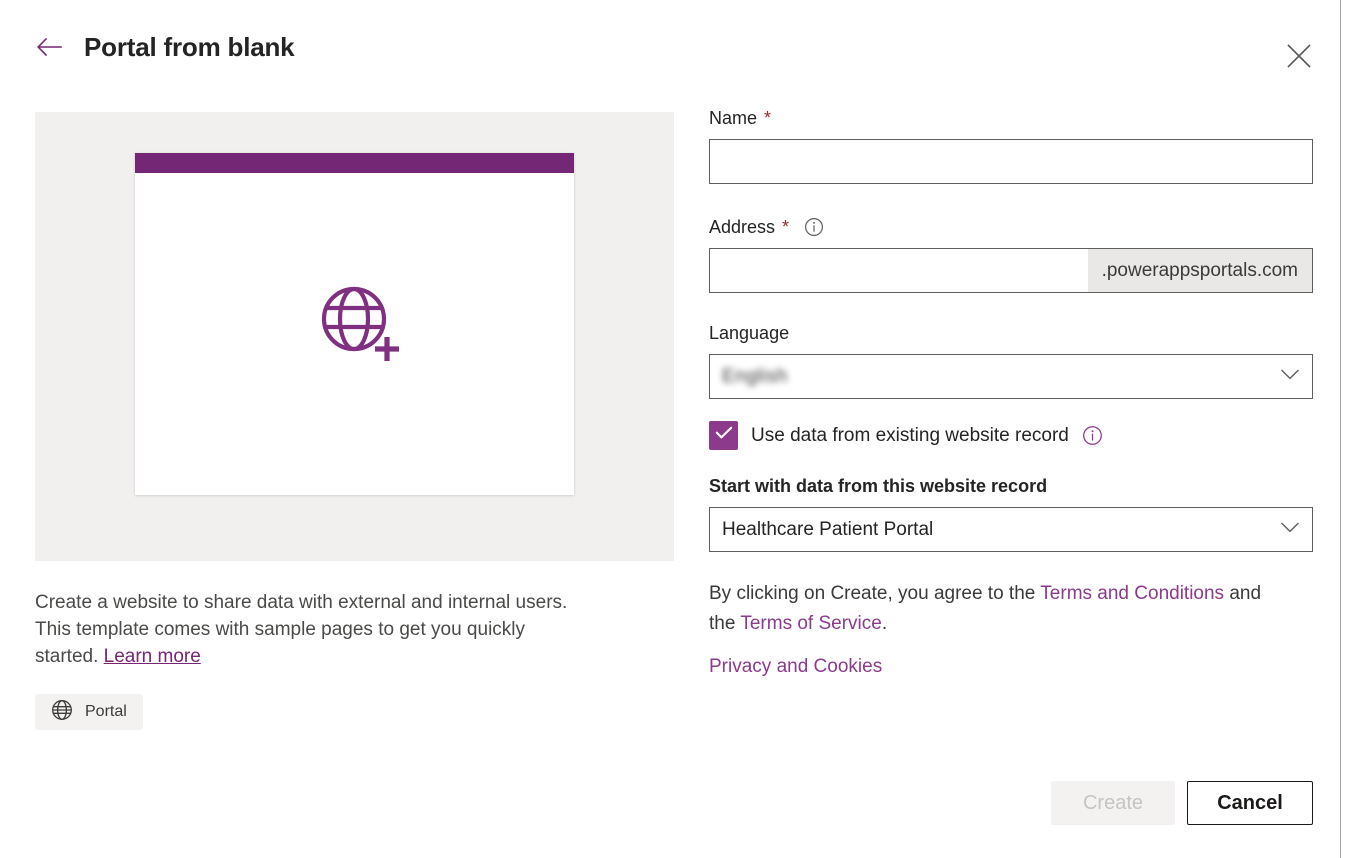 The height and width of the screenshot is (858, 1351). I want to click on template-preview-body, so click(354, 334).